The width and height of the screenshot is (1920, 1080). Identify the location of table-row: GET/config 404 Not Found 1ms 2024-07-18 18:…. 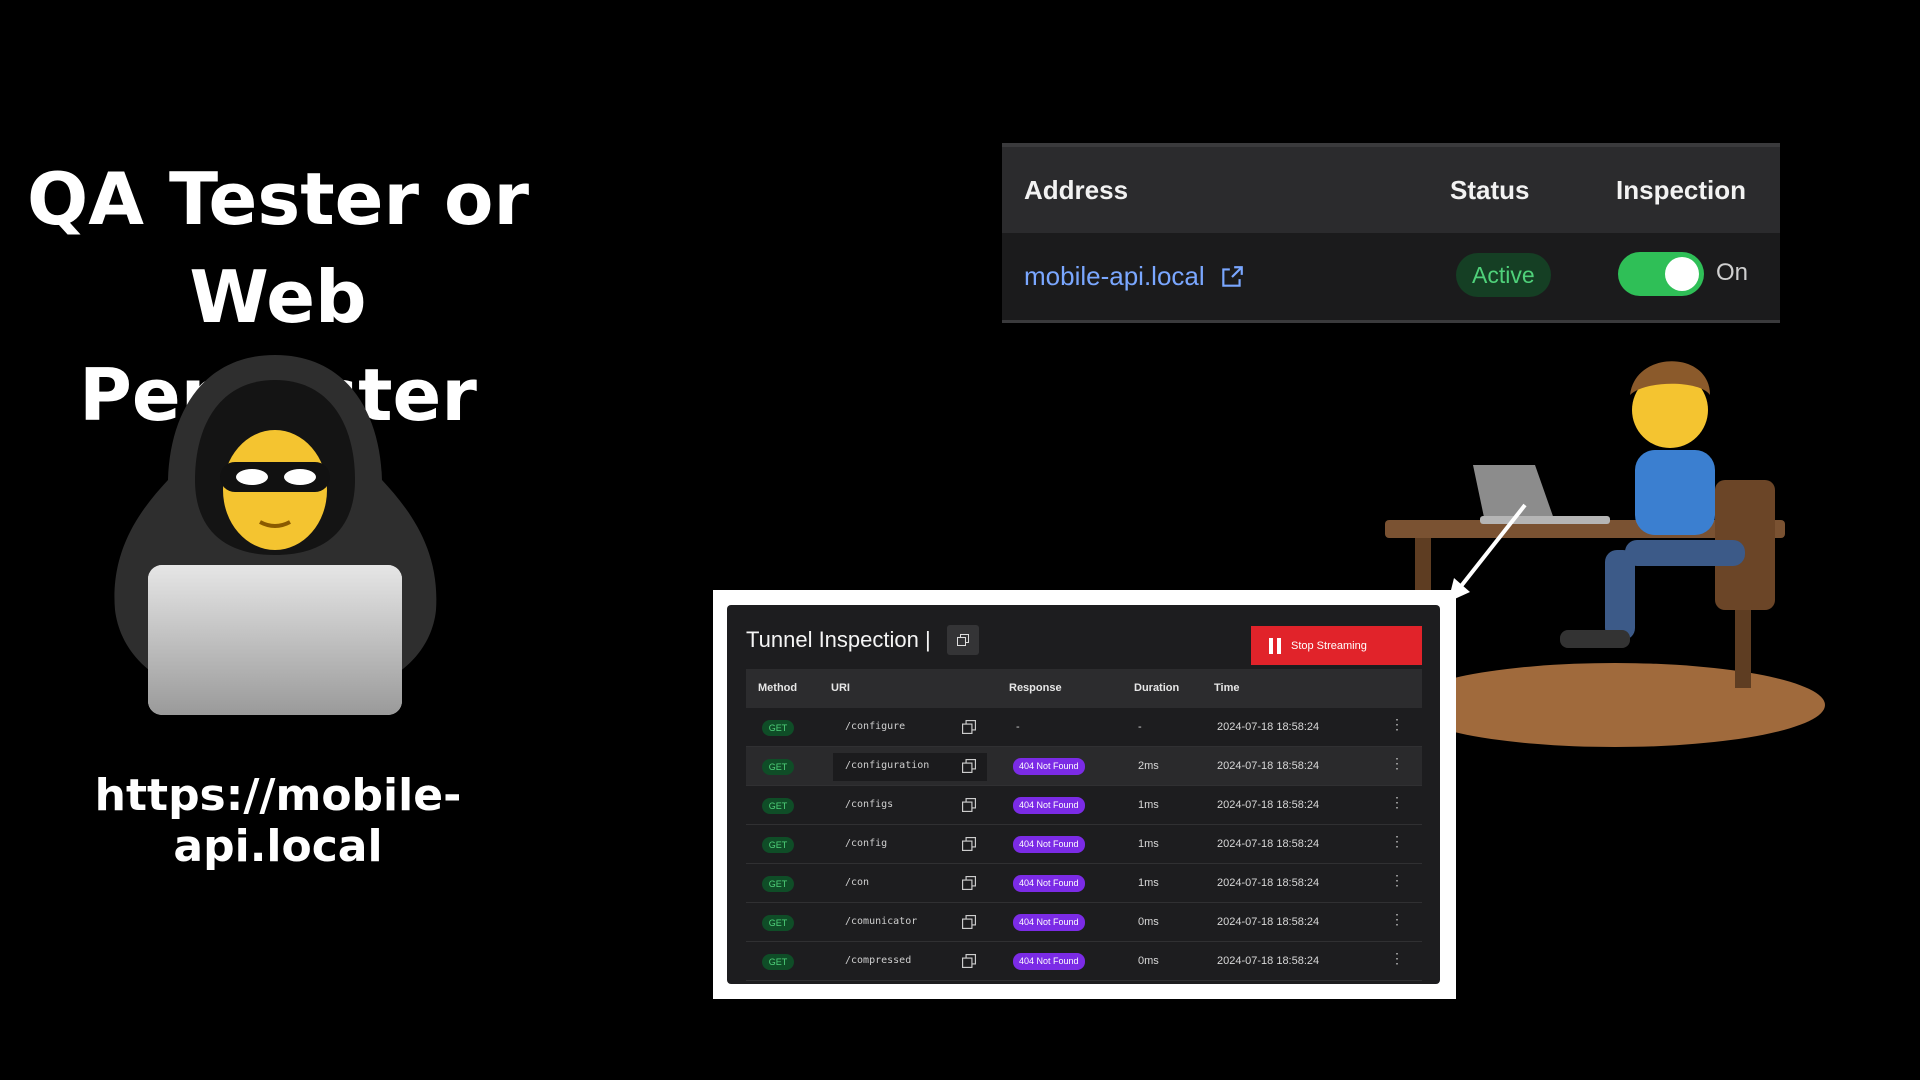
(1084, 844).